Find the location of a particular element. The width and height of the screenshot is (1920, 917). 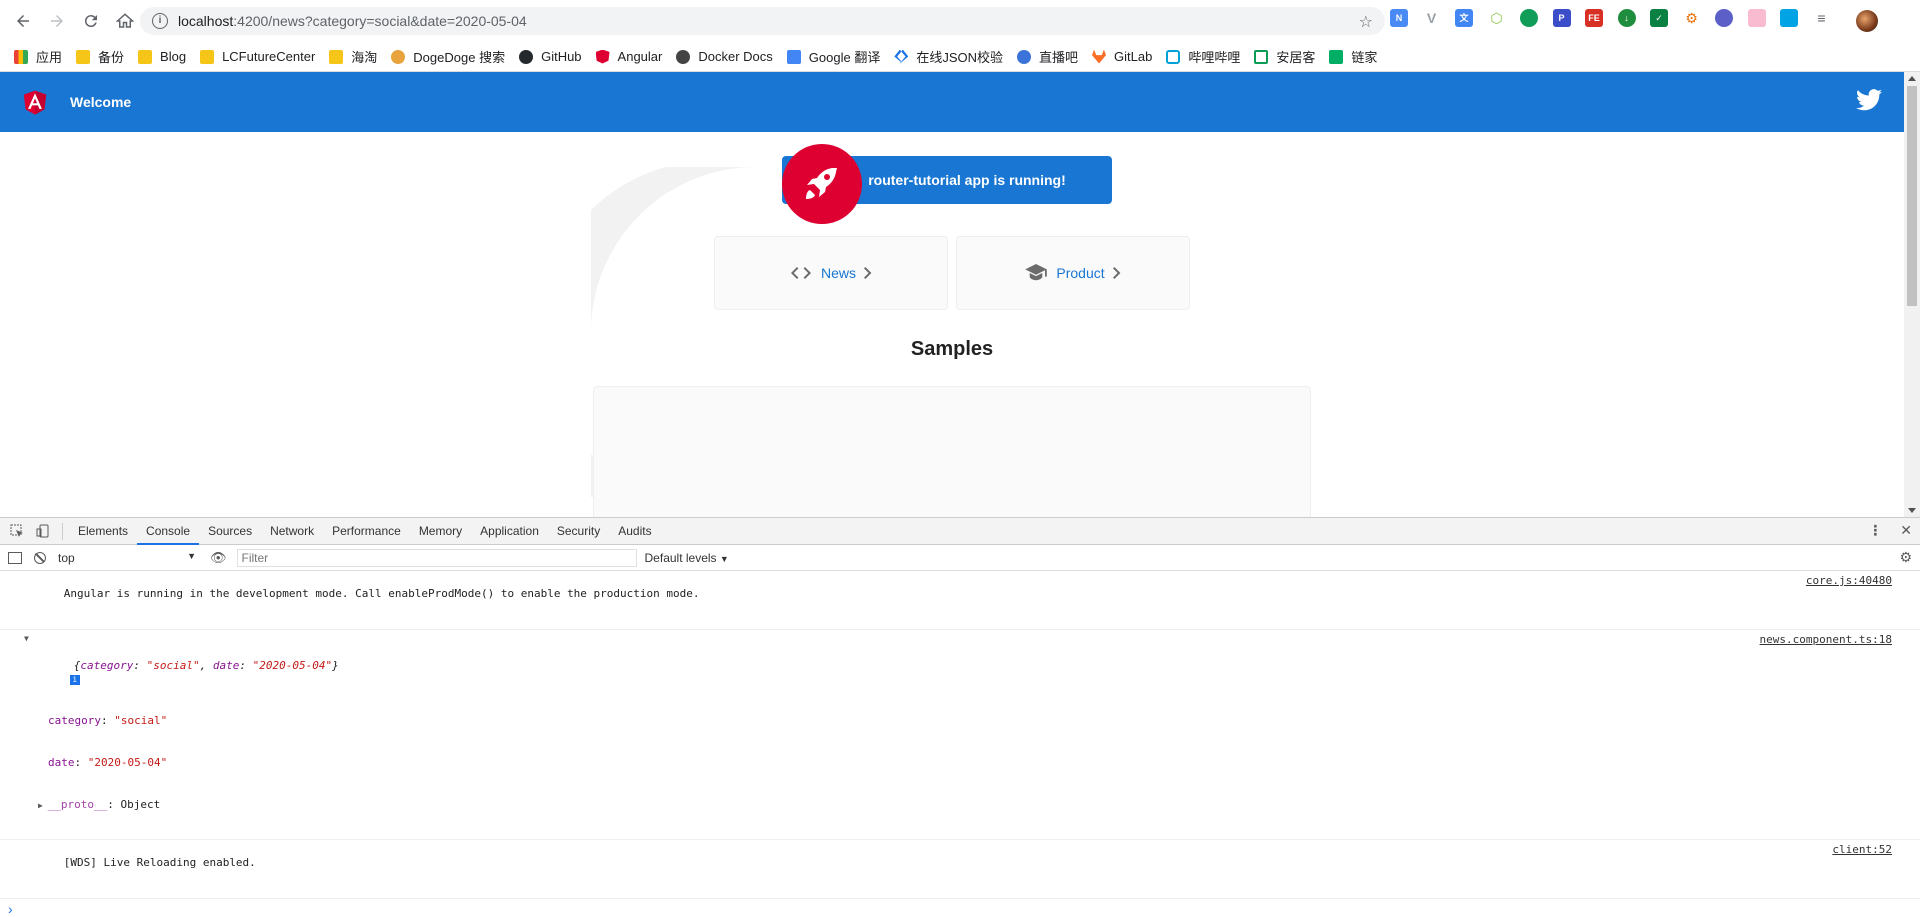

code-brackets-icon is located at coordinates (800, 273).